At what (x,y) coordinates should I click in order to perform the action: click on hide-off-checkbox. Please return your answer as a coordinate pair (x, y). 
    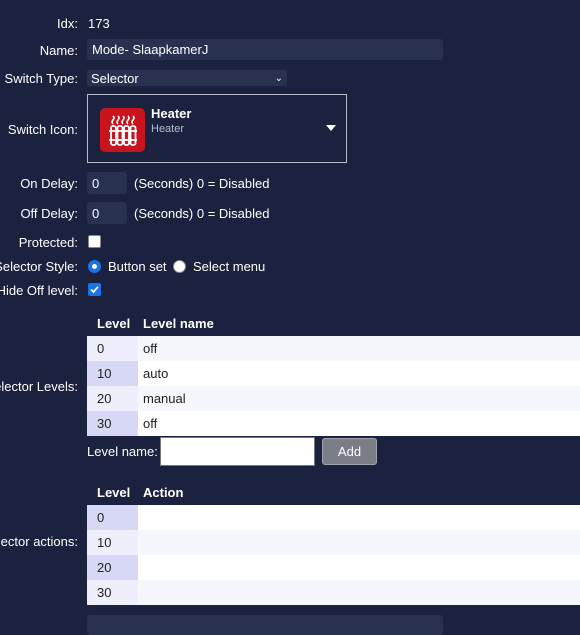
    Looking at the image, I should click on (94, 289).